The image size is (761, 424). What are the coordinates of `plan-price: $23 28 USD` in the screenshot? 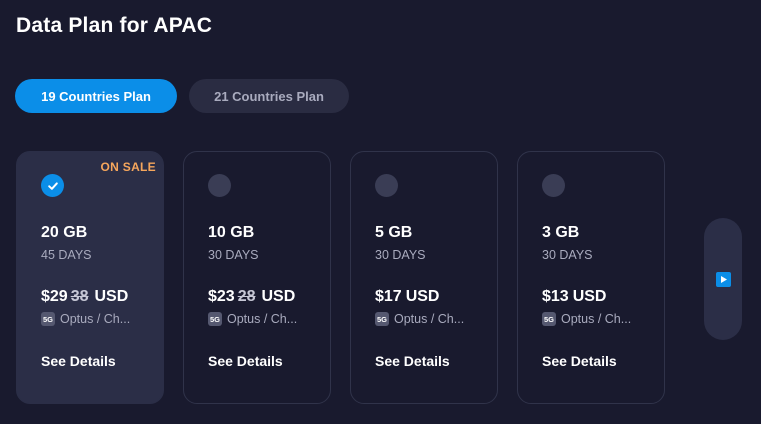 It's located at (251, 297).